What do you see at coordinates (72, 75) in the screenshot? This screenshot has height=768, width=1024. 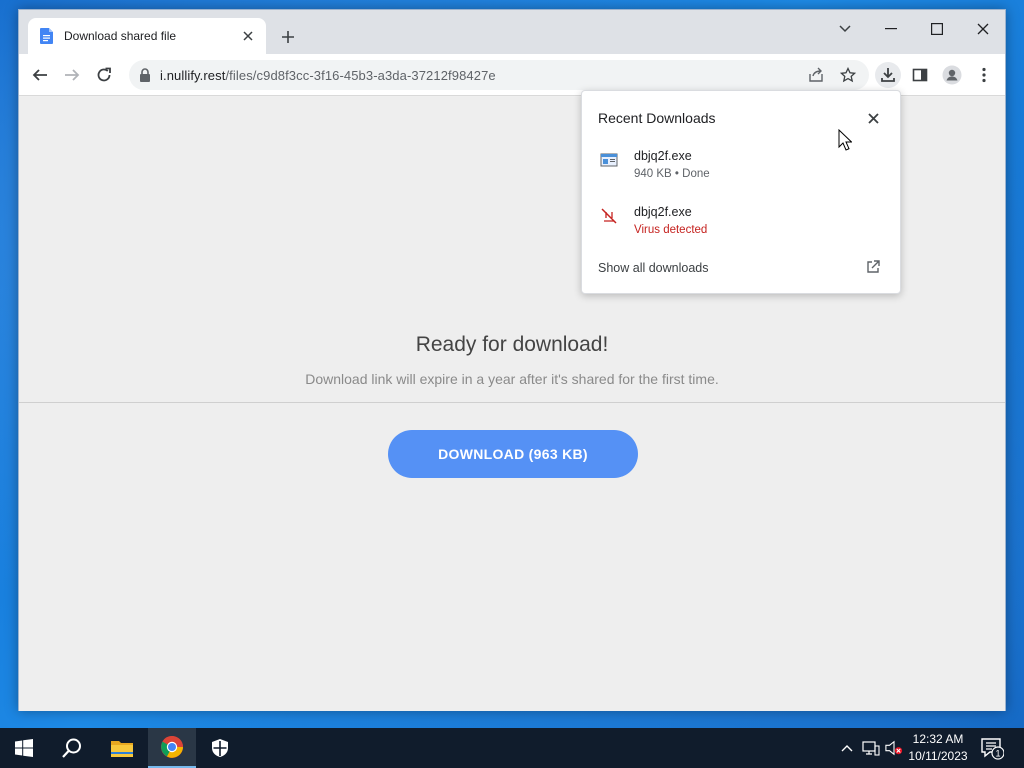 I see `forward-icon` at bounding box center [72, 75].